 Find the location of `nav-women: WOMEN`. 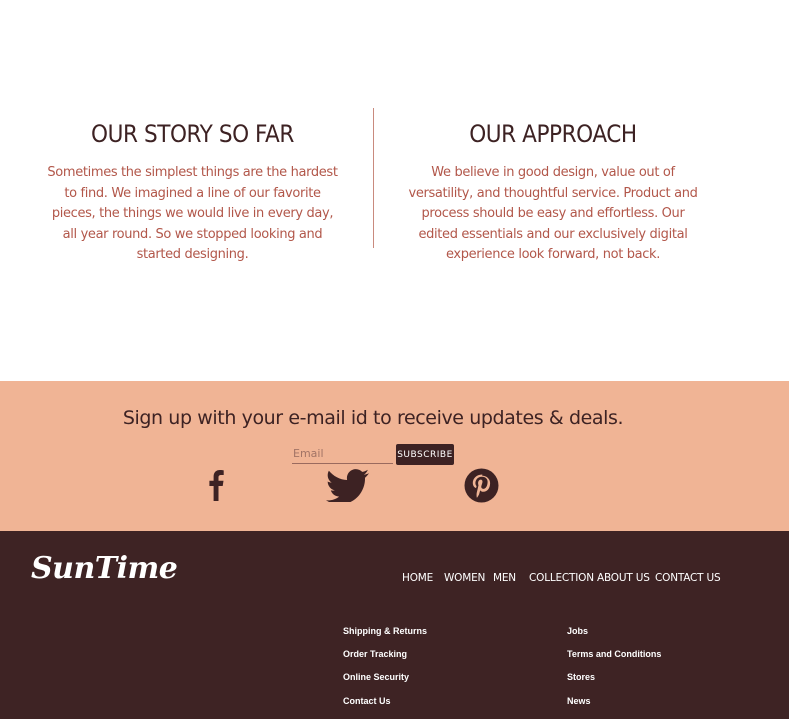

nav-women: WOMEN is located at coordinates (464, 578).